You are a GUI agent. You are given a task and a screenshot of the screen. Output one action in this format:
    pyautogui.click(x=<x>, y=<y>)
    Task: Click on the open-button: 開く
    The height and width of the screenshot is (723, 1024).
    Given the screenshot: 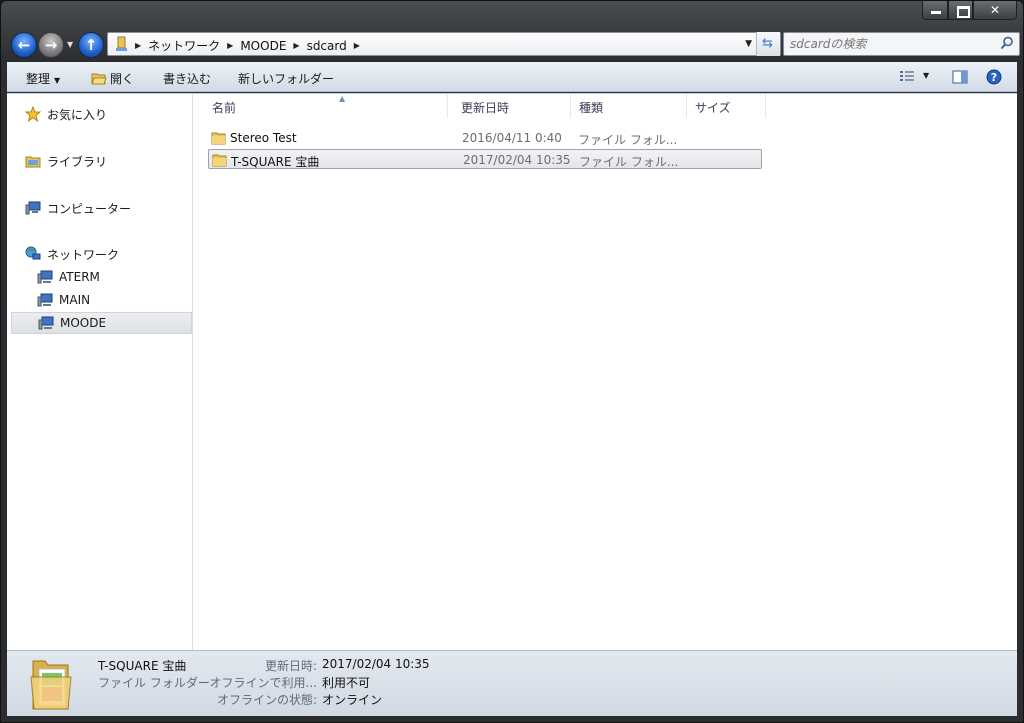 What is the action you would take?
    pyautogui.click(x=112, y=78)
    